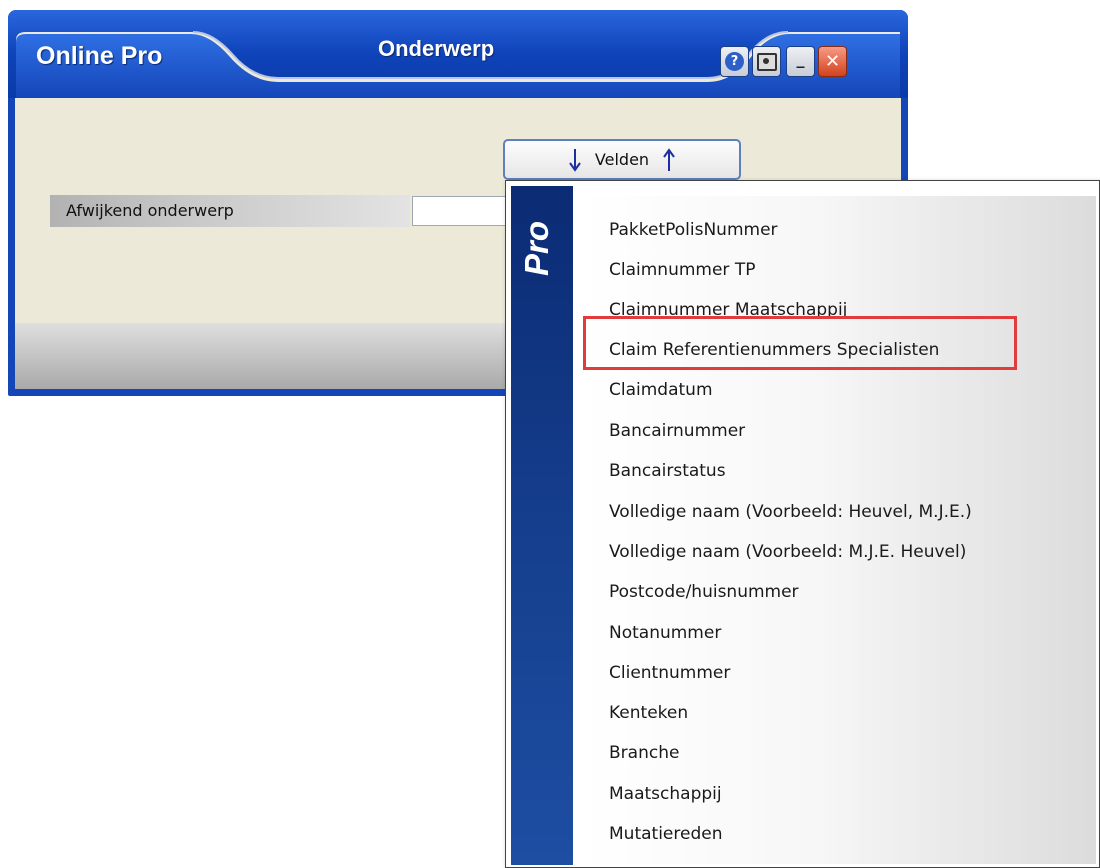 The image size is (1100, 868). Describe the element at coordinates (800, 343) in the screenshot. I see `highlight-annotation-box` at that location.